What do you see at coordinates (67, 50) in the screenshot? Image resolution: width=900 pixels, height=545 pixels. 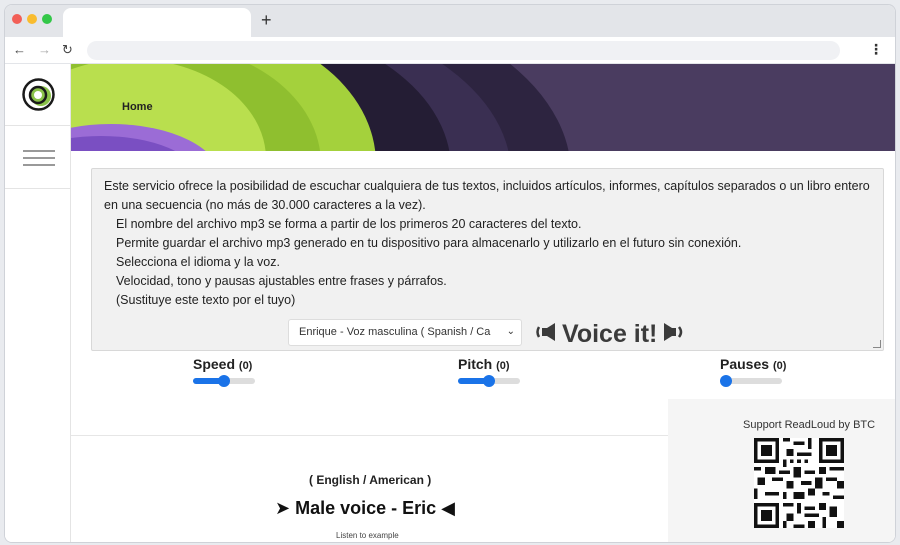 I see `reload-icon: ↻` at bounding box center [67, 50].